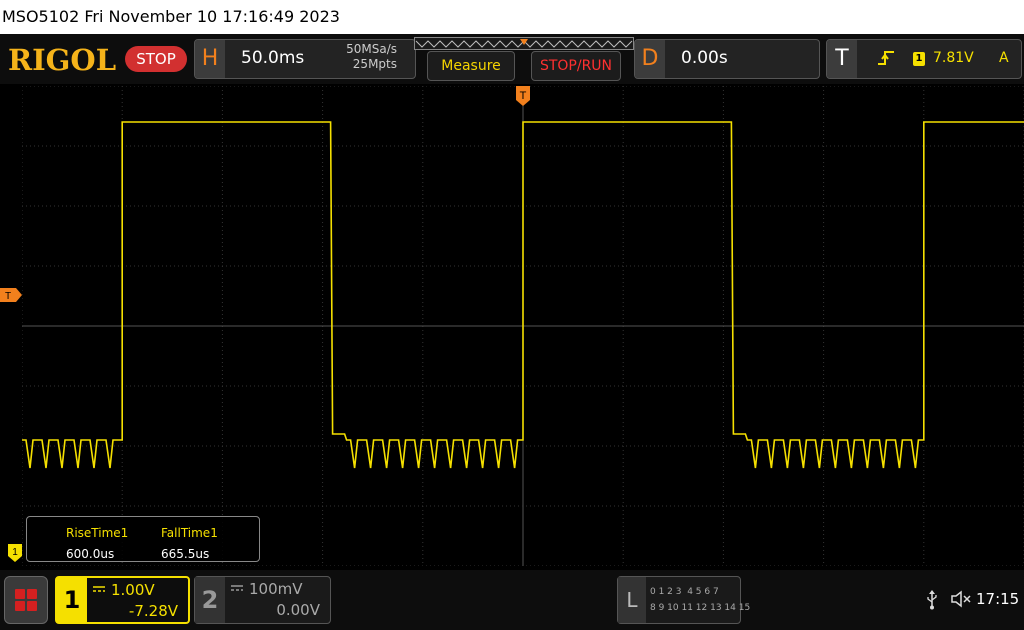  I want to click on delay-value: 0.00s, so click(704, 58).